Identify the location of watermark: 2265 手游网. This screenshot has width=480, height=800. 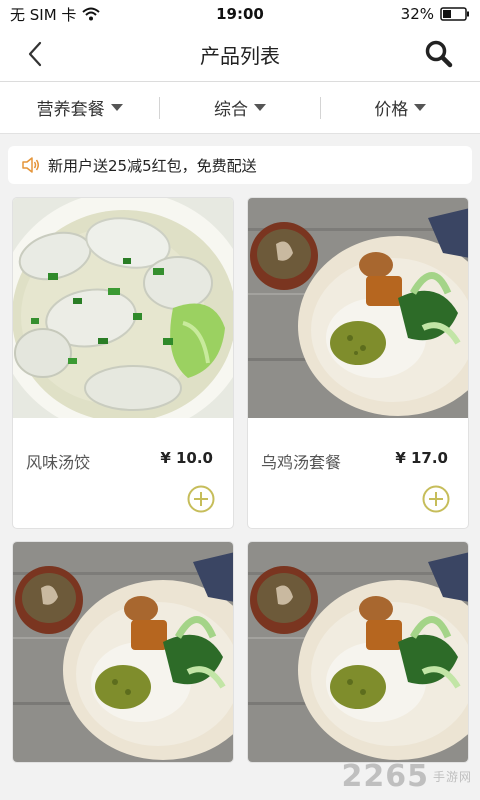
(406, 776).